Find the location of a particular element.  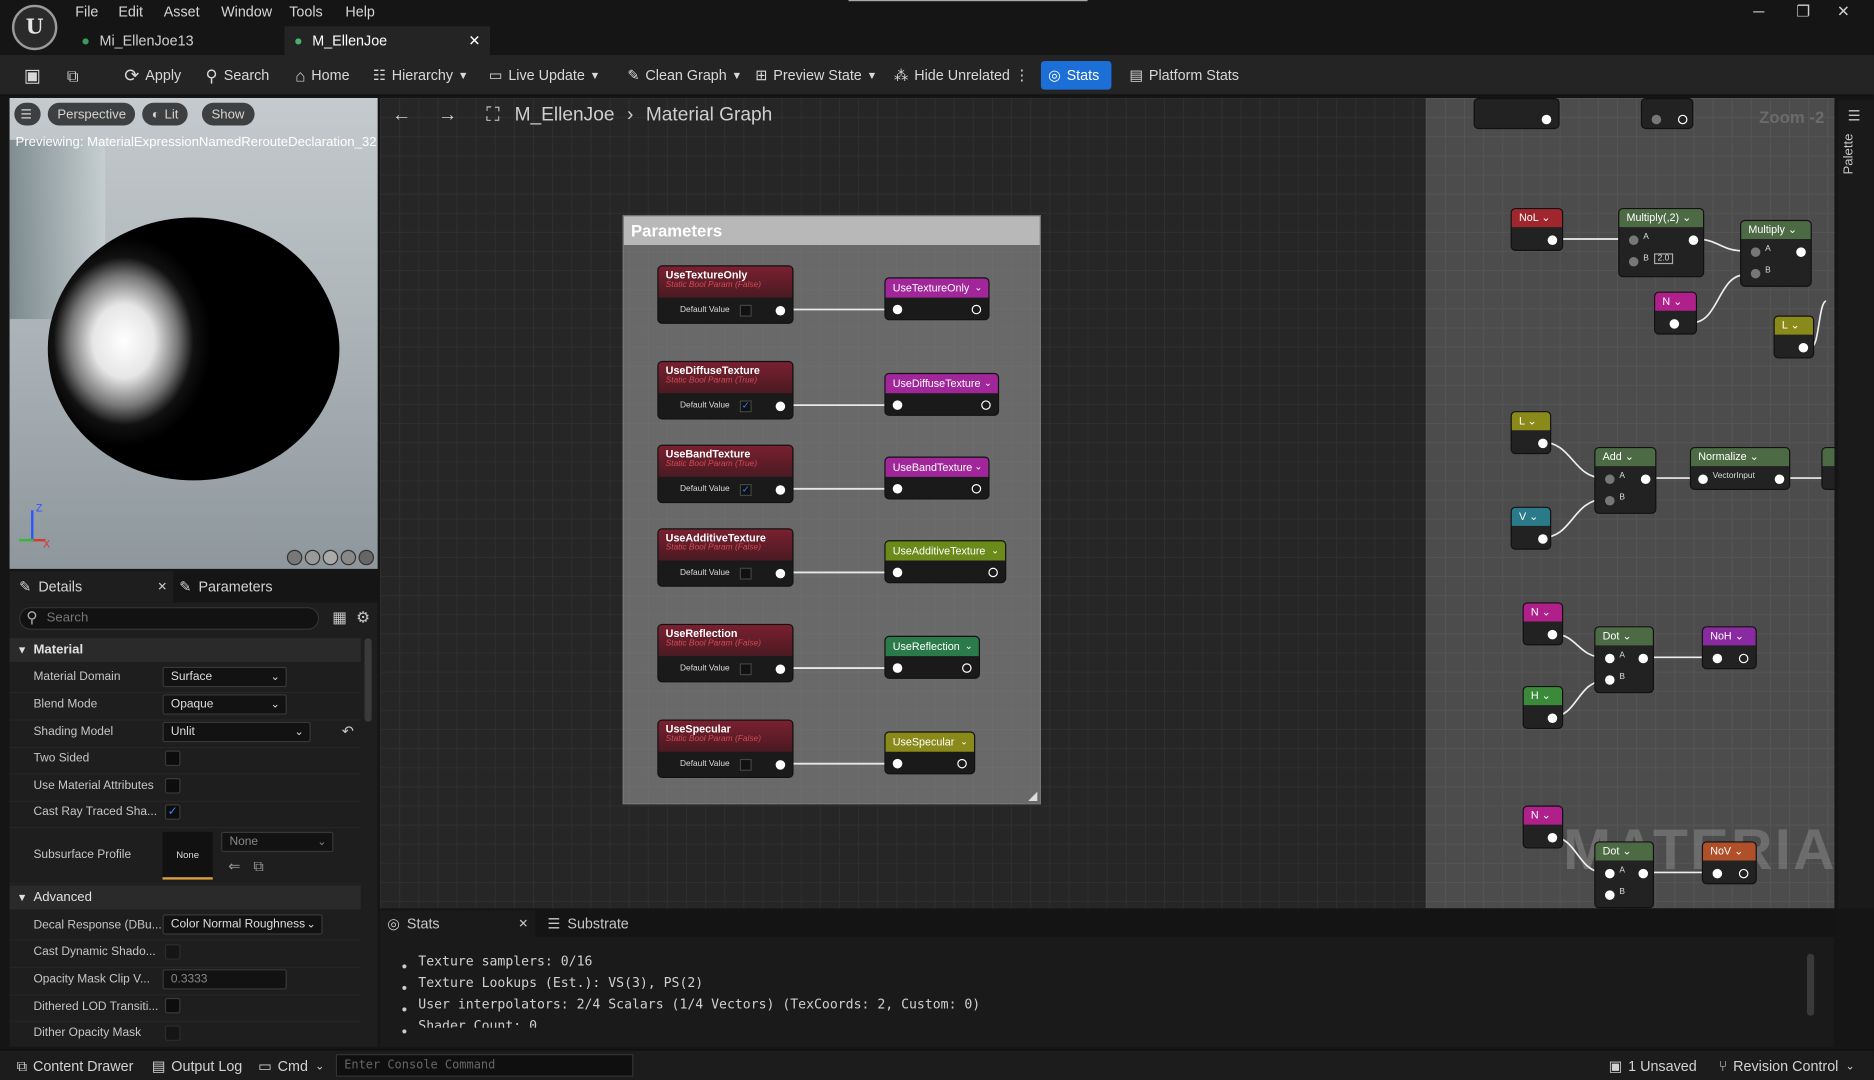

node-h: H ⌄ is located at coordinates (1543, 707).